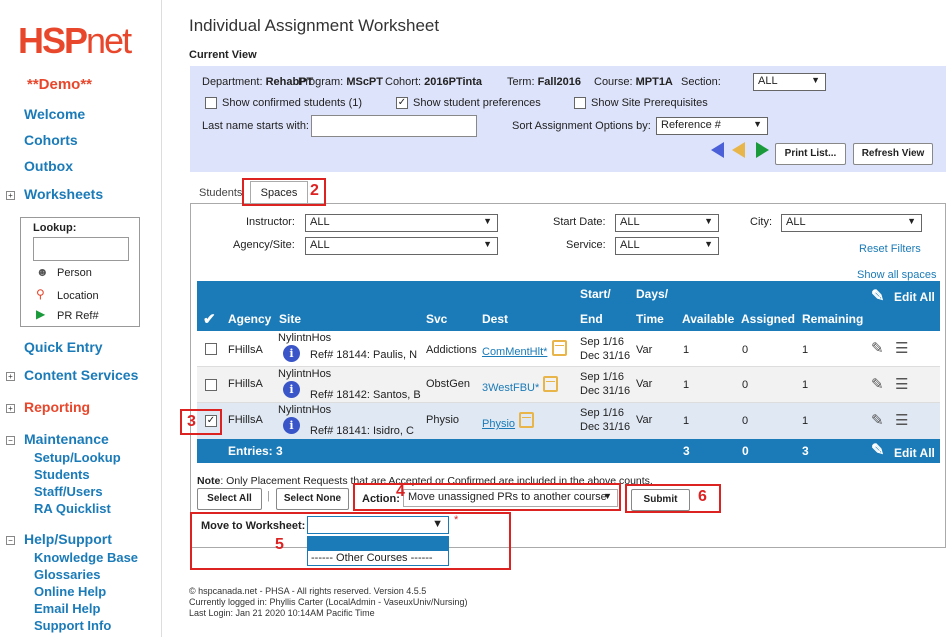 This screenshot has width=951, height=637. Describe the element at coordinates (67, 574) in the screenshot. I see `nav-glossaries: Glossaries` at that location.